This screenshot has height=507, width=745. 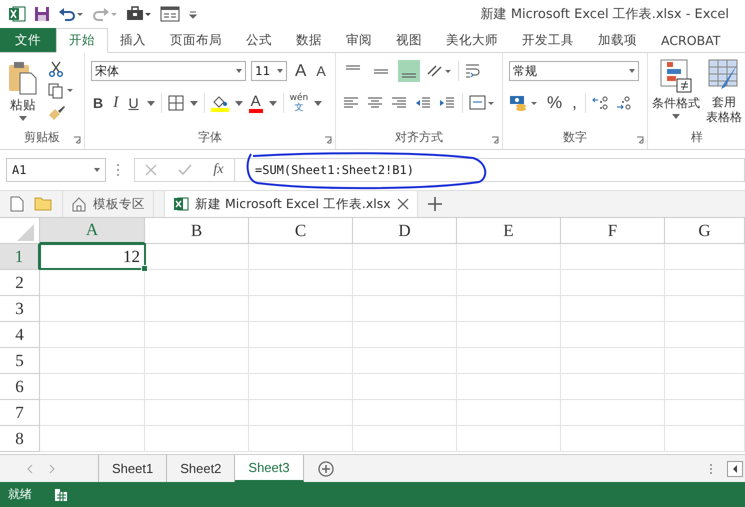 I want to click on insert-function-button: fx, so click(x=218, y=170).